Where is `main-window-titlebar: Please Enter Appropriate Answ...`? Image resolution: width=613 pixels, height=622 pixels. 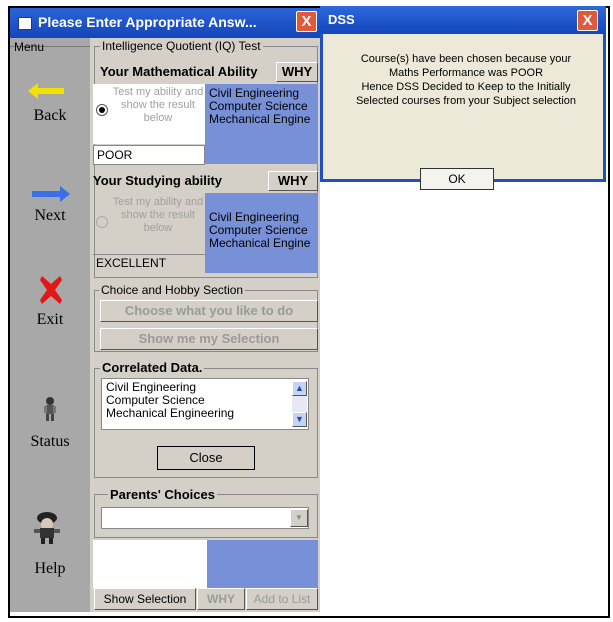
main-window-titlebar: Please Enter Appropriate Answ... is located at coordinates (168, 23).